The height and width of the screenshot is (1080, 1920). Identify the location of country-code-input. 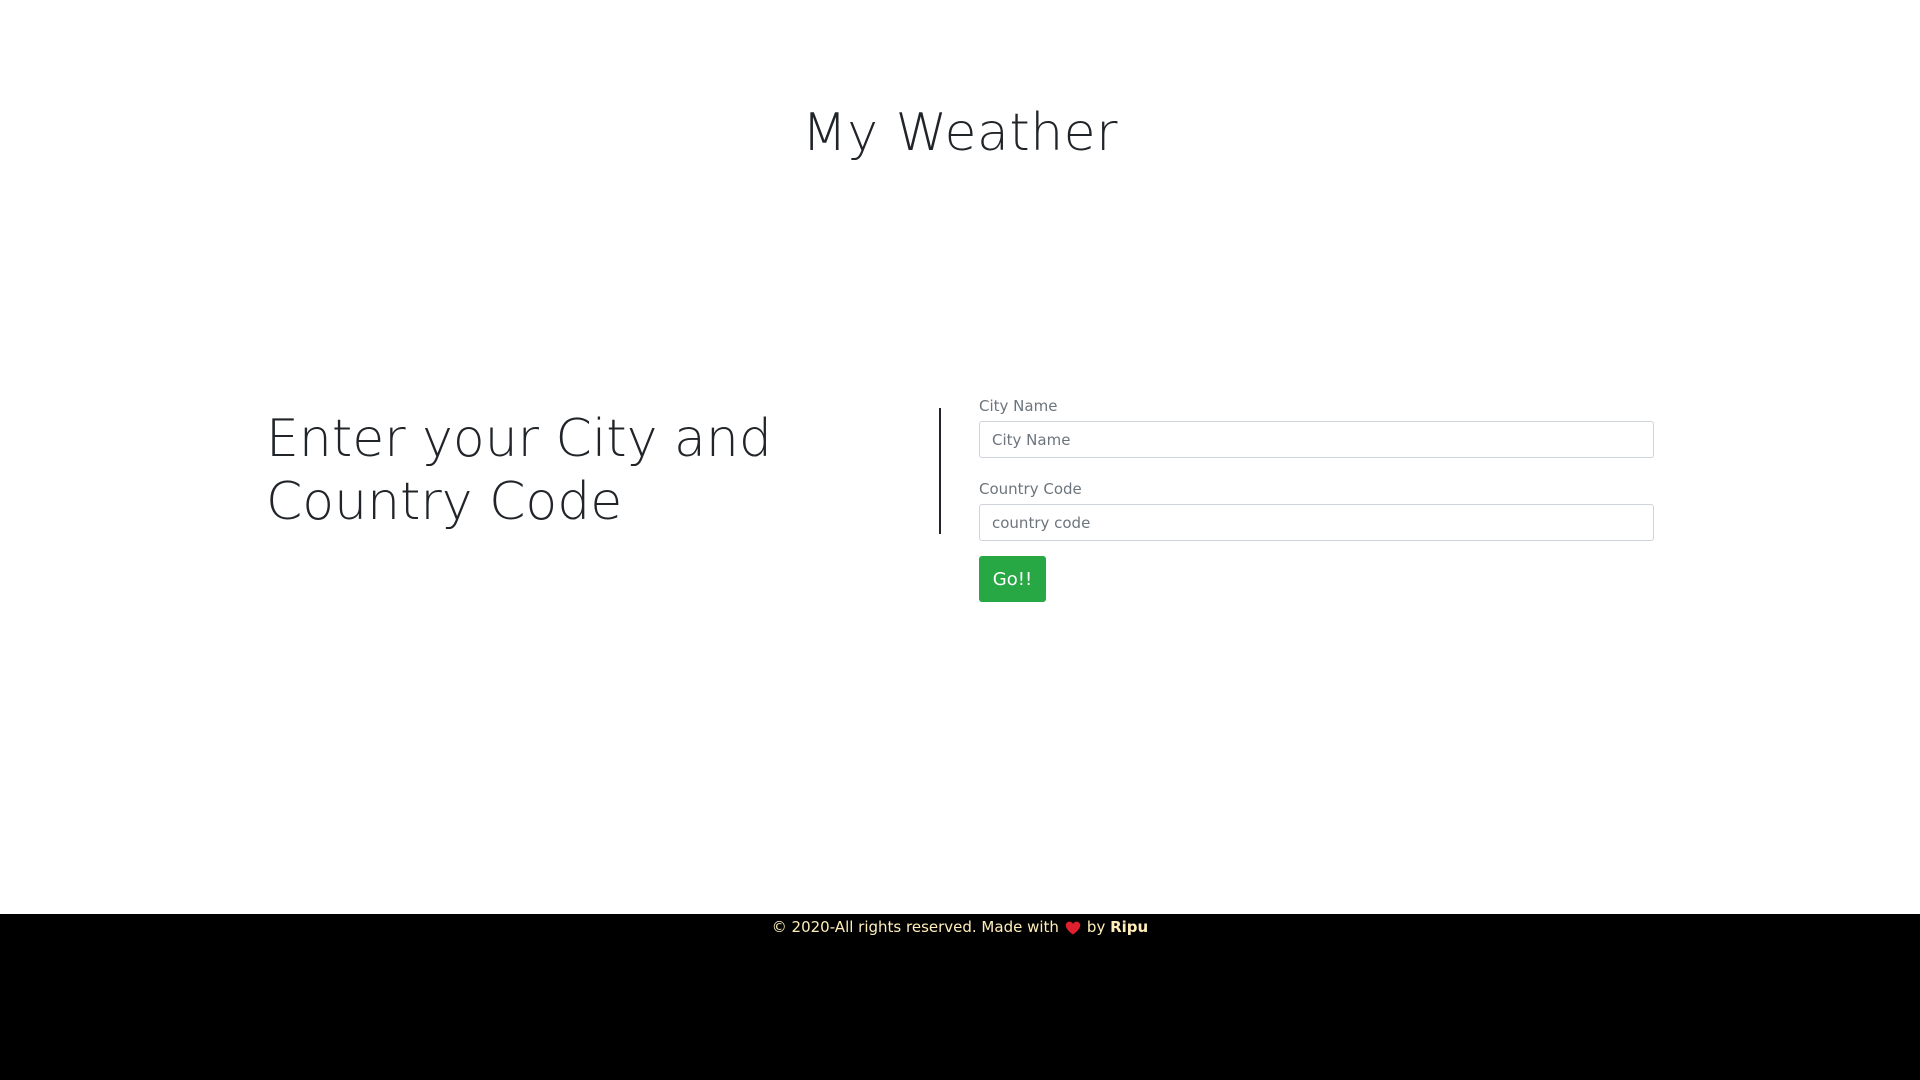
(1316, 522).